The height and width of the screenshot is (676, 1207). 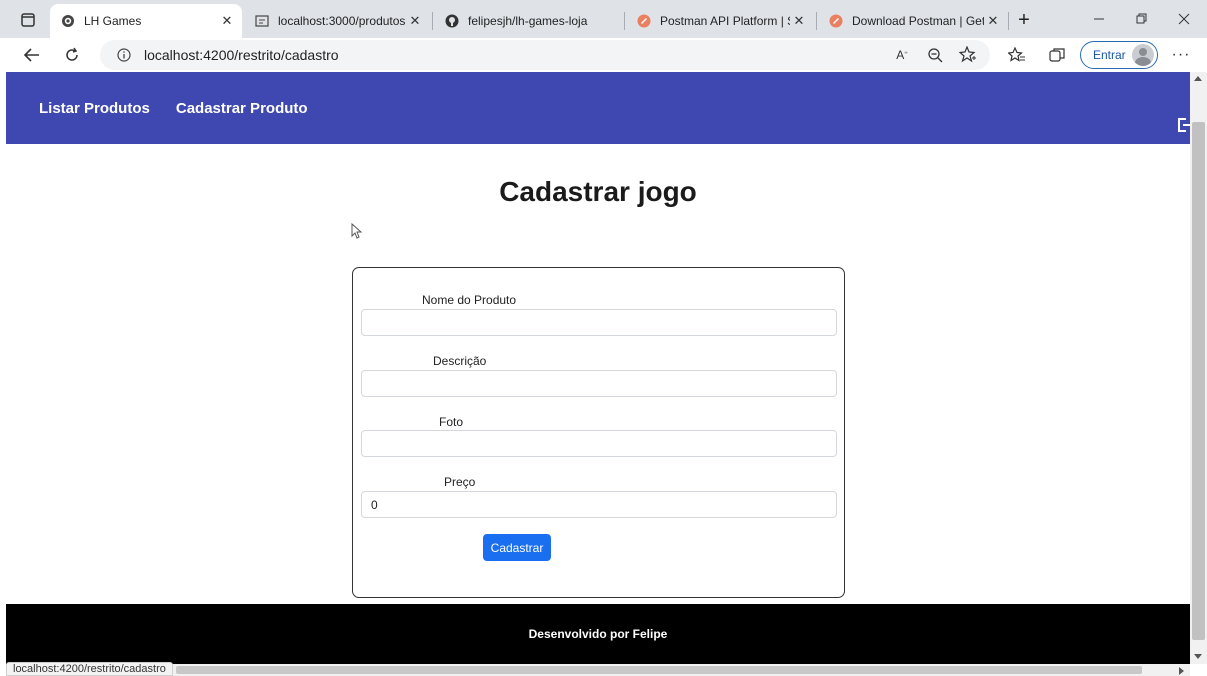 What do you see at coordinates (469, 300) in the screenshot?
I see `label-nome-do-produto: Nome do Produto` at bounding box center [469, 300].